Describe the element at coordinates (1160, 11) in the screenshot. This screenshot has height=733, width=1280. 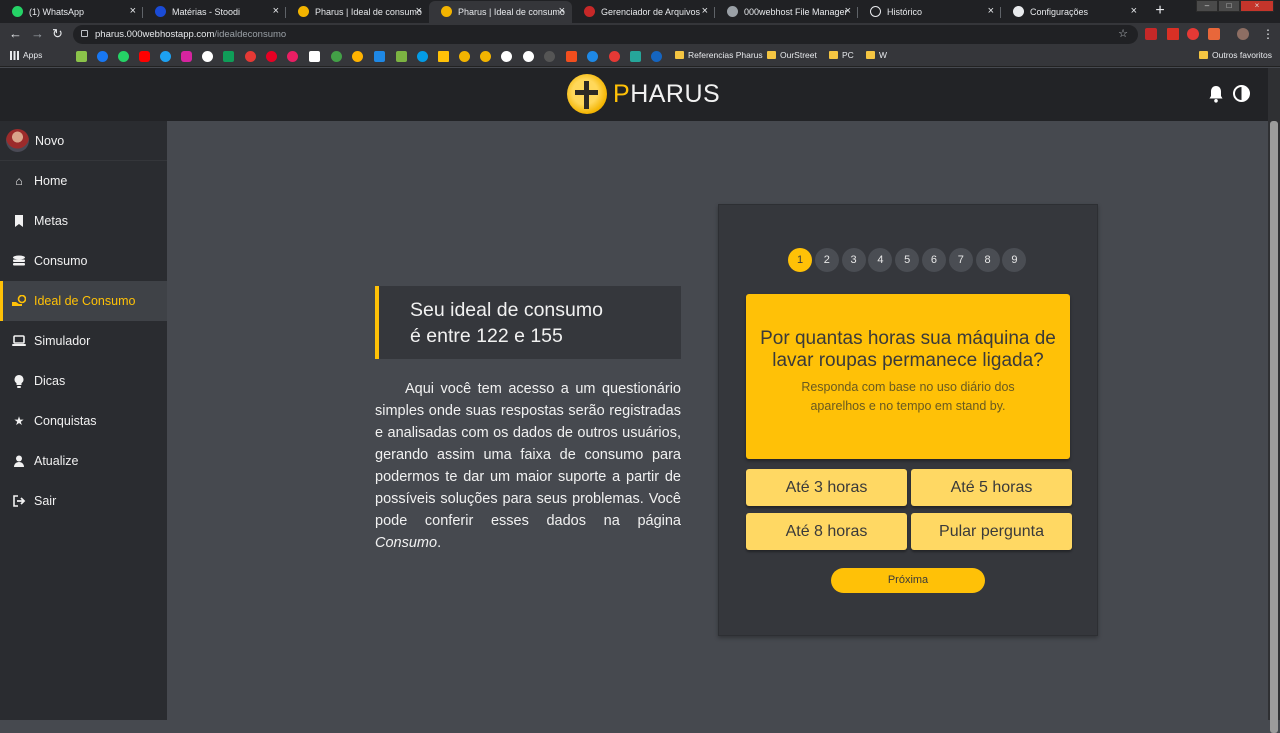
I see `new-tab-button: +` at that location.